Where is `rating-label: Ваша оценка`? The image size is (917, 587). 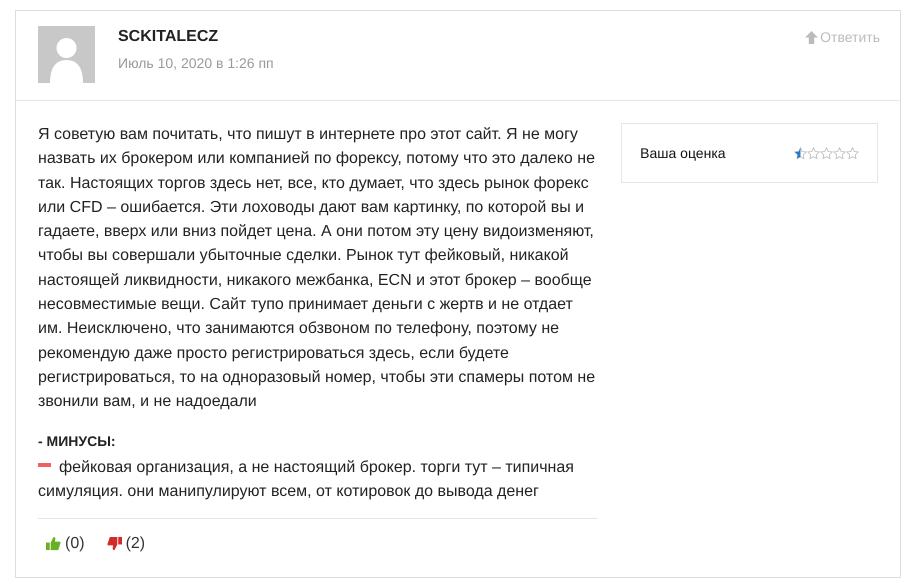 rating-label: Ваша оценка is located at coordinates (683, 153).